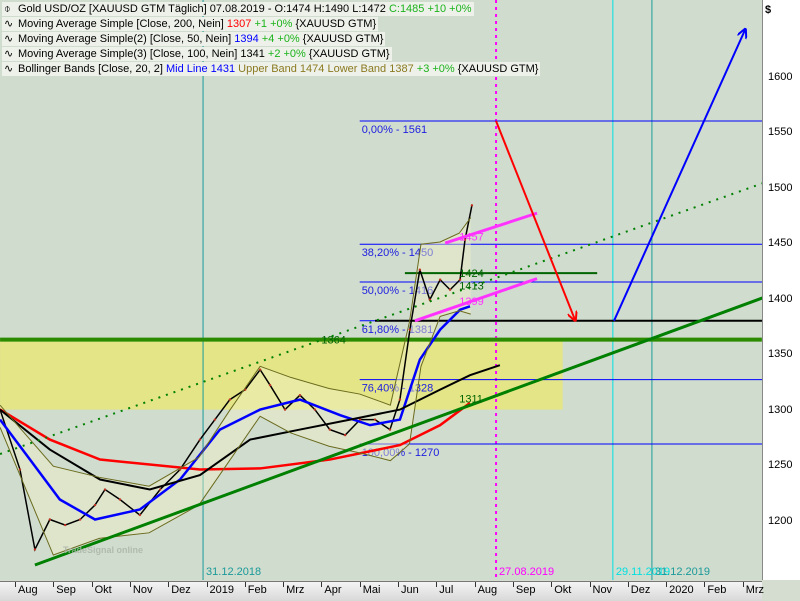 This screenshot has height=601, width=800. What do you see at coordinates (780, 298) in the screenshot?
I see `y-tick-label: 1400` at bounding box center [780, 298].